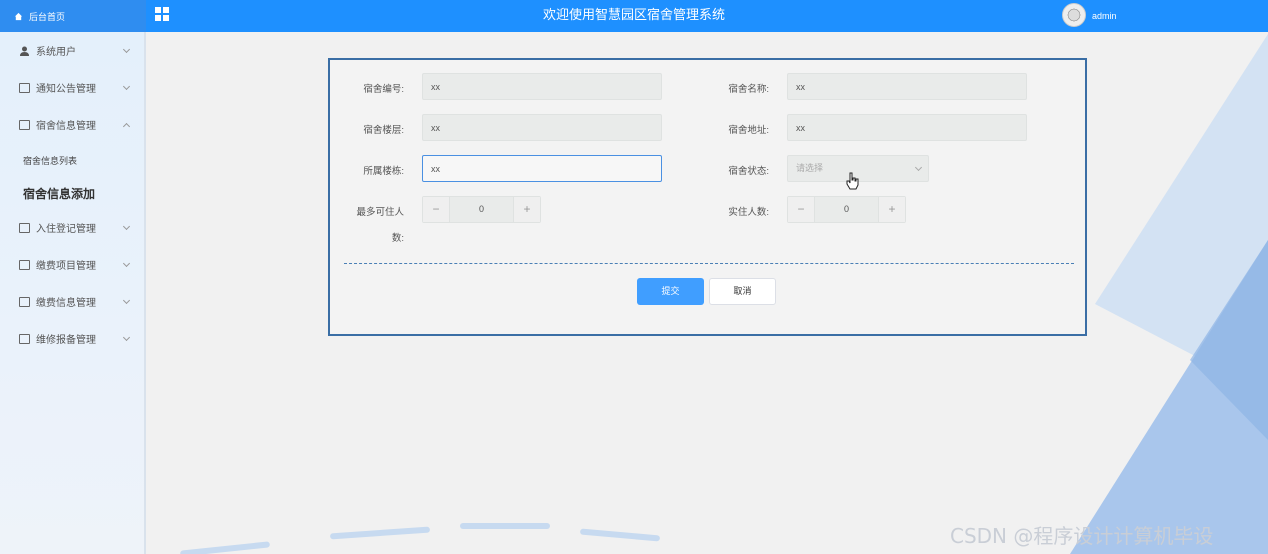 Image resolution: width=1268 pixels, height=554 pixels. I want to click on divider, so click(709, 263).